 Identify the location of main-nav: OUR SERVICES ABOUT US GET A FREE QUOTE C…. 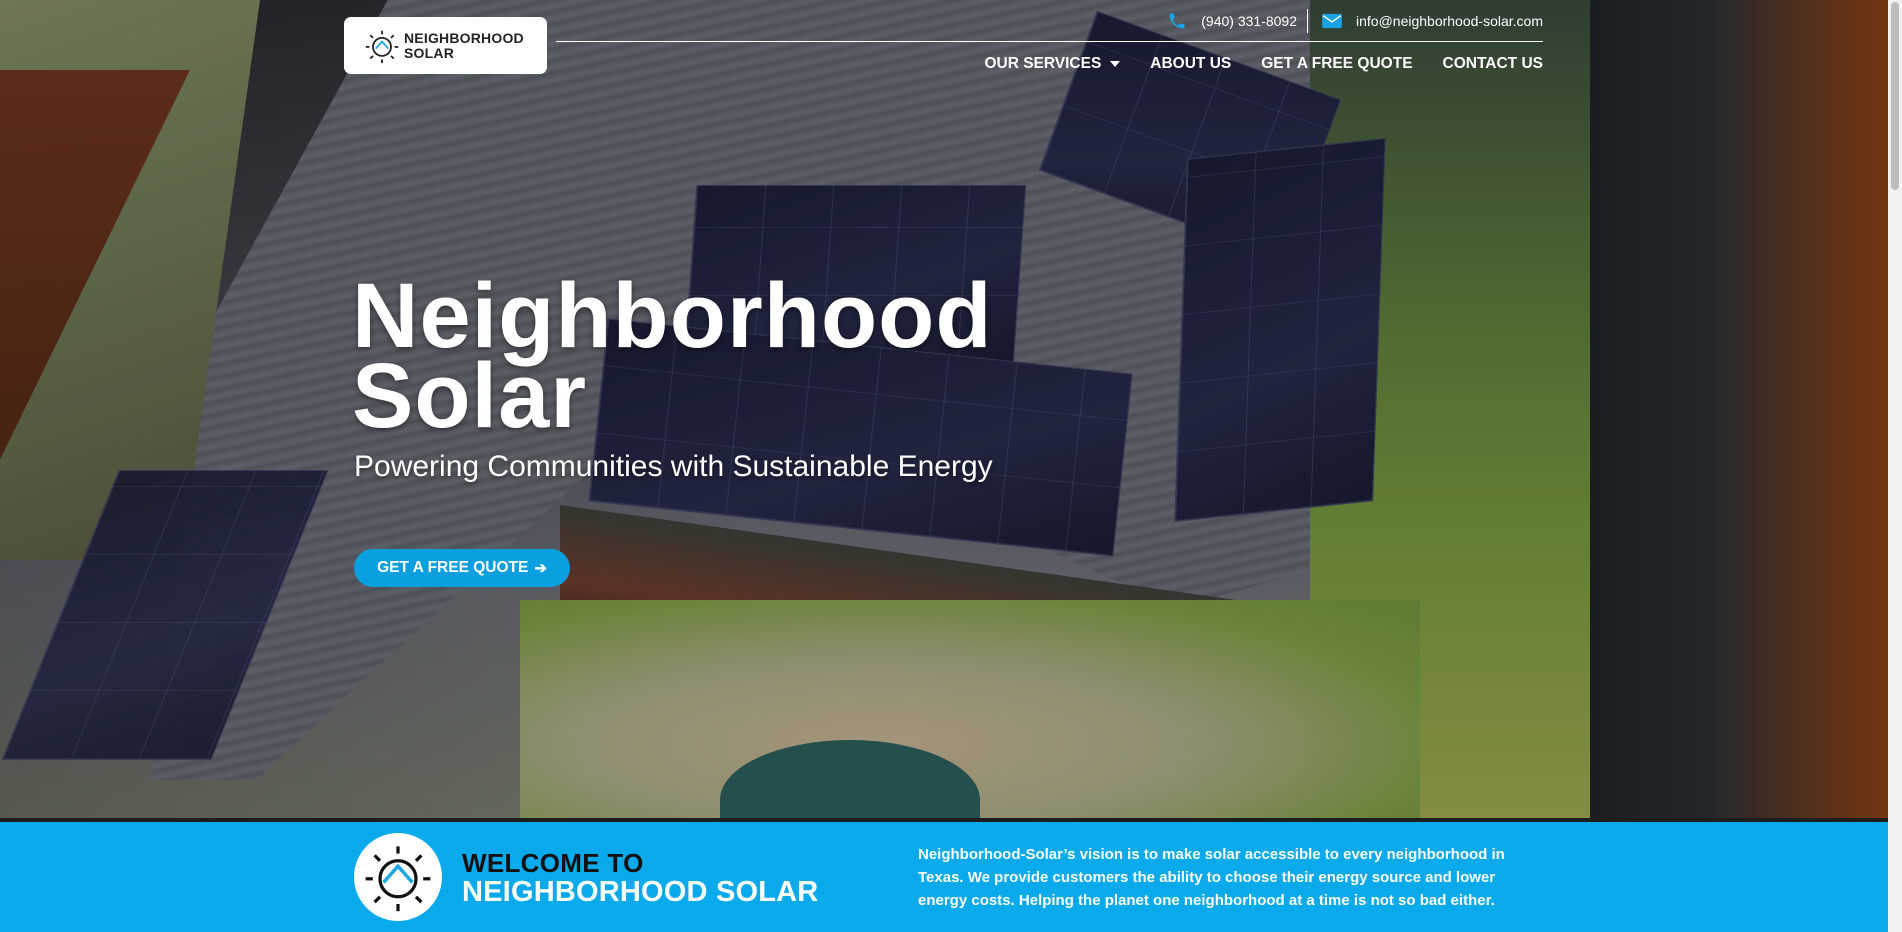
(1263, 64).